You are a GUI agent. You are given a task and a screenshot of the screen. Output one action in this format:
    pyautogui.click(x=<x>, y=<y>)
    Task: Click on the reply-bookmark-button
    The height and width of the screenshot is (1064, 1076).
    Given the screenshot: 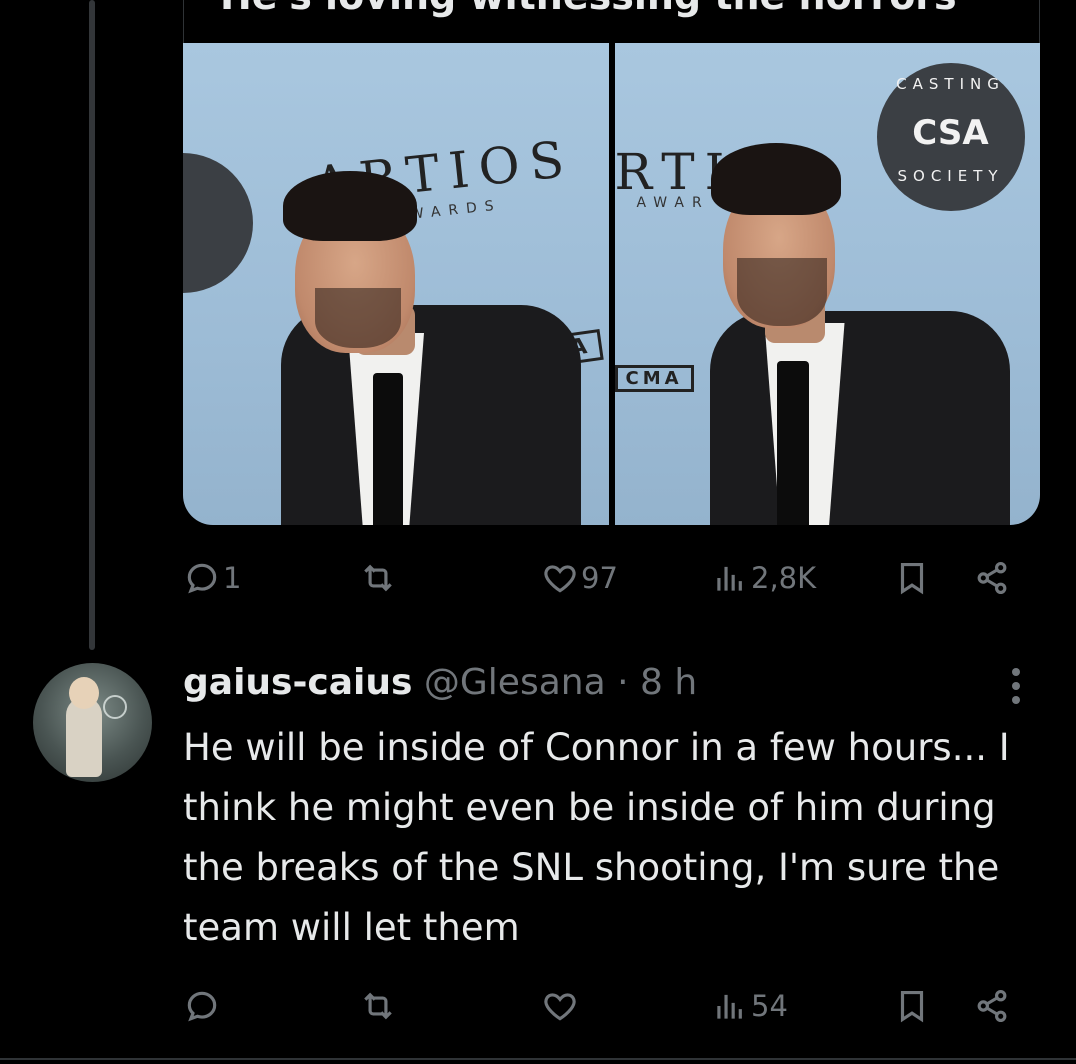 What is the action you would take?
    pyautogui.click(x=912, y=1006)
    